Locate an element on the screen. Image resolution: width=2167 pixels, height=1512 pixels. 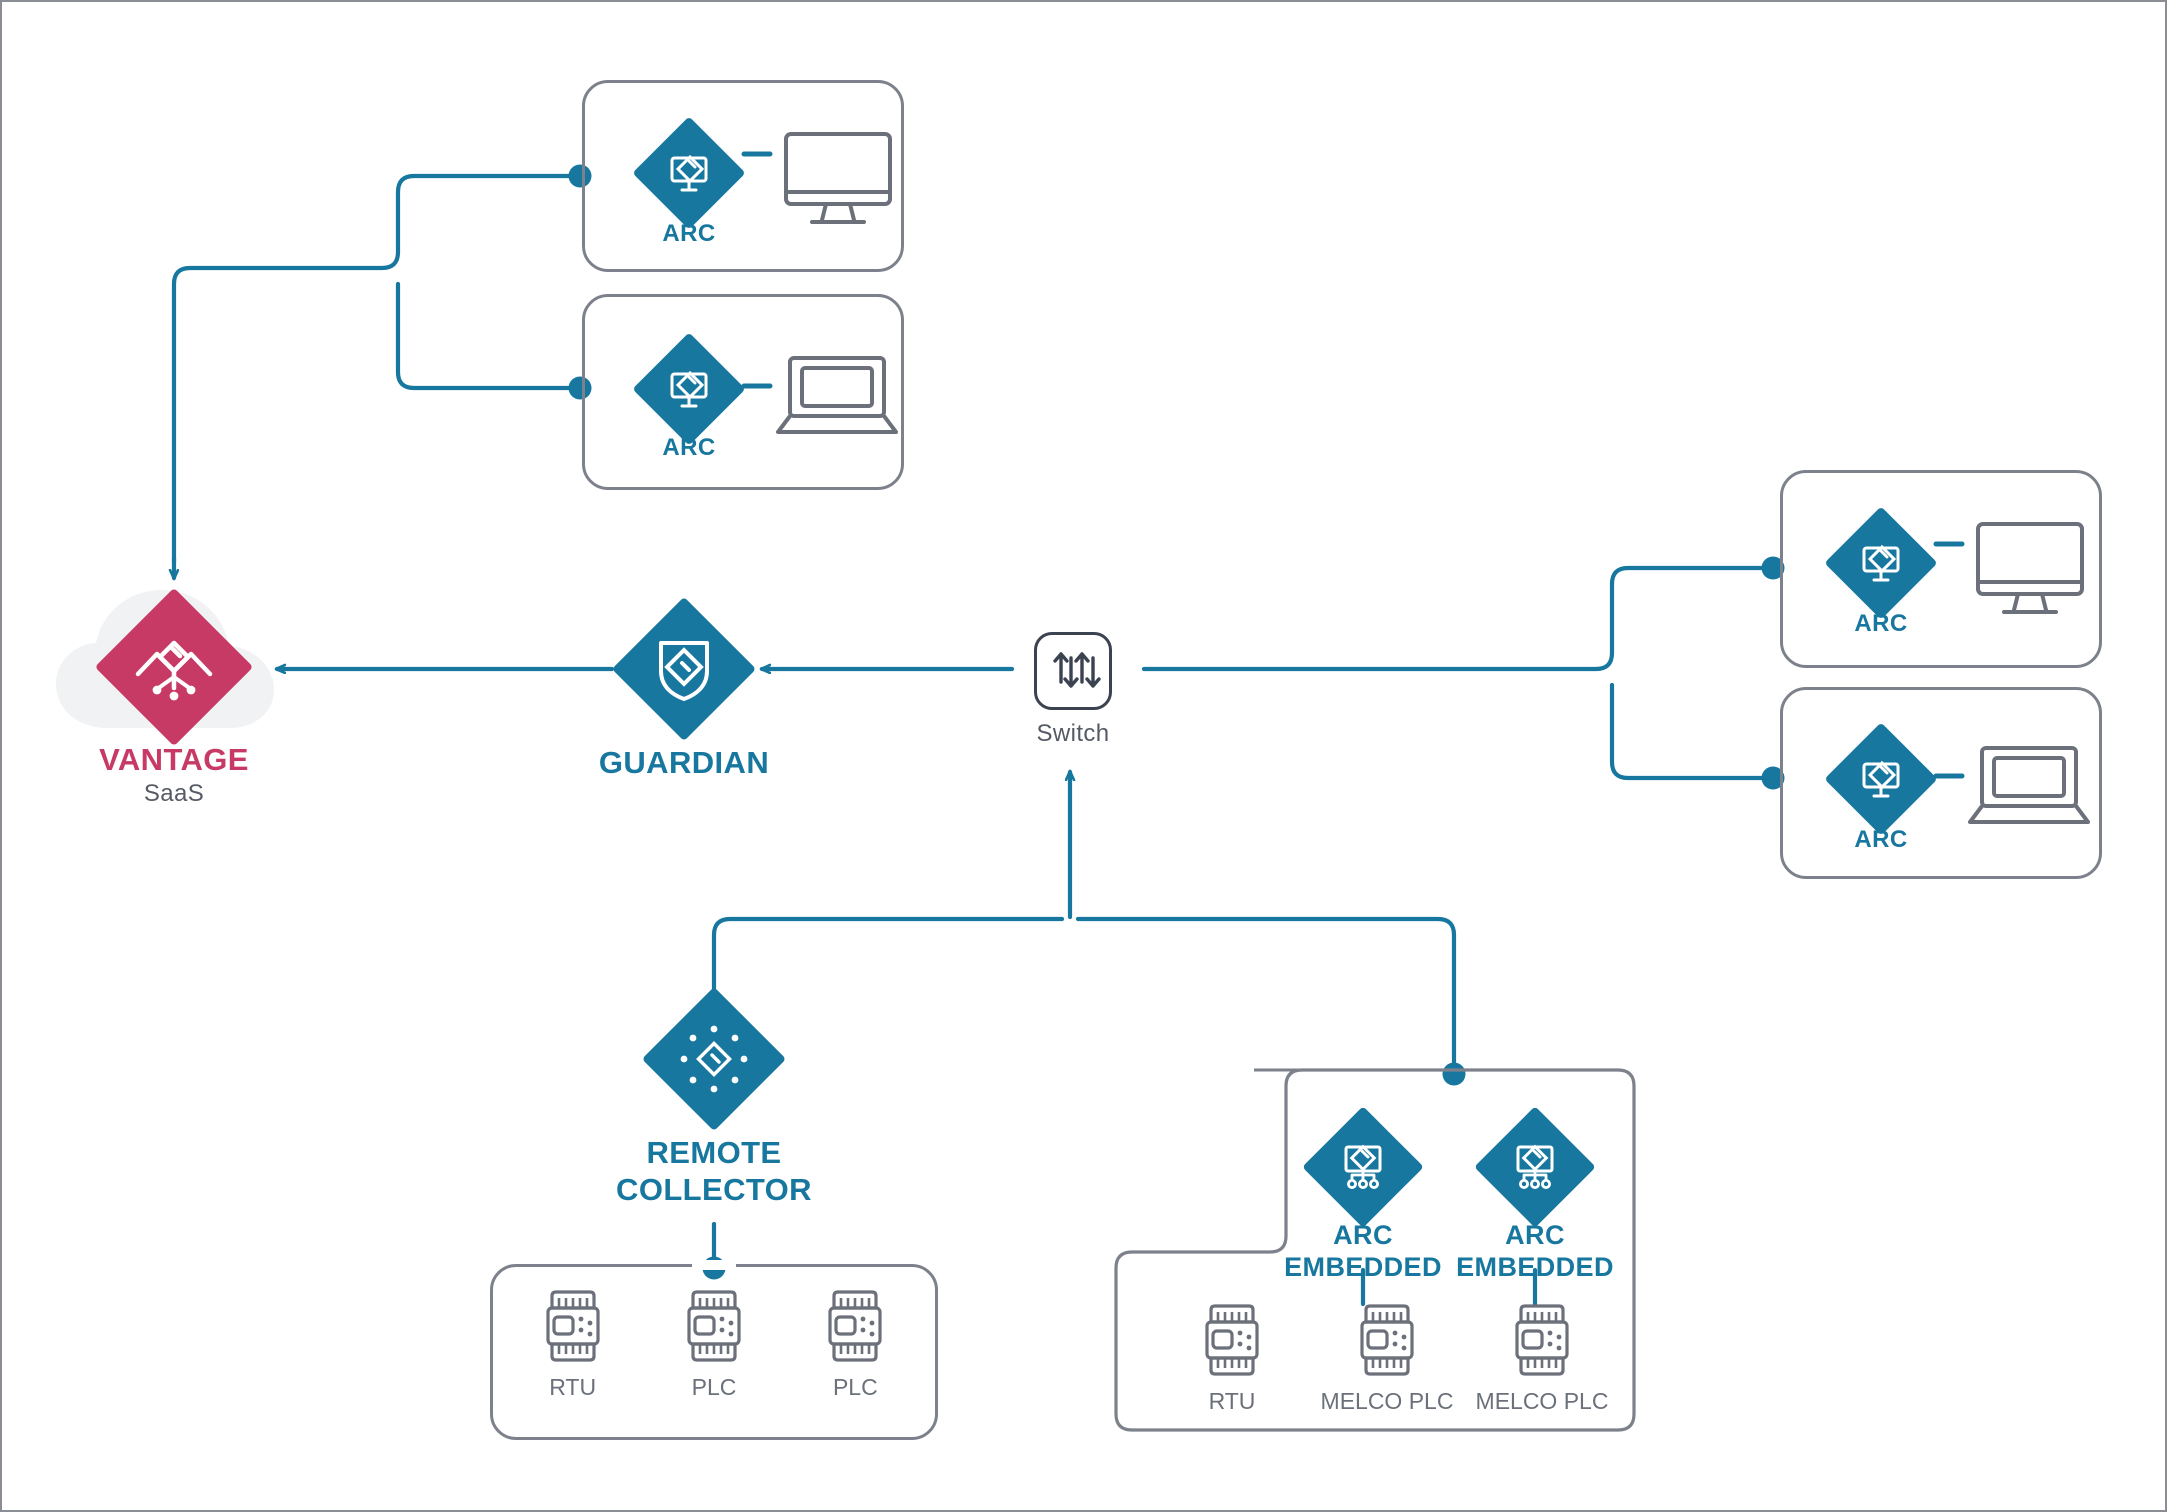
desktop-endpoint-top is located at coordinates (821, 180).